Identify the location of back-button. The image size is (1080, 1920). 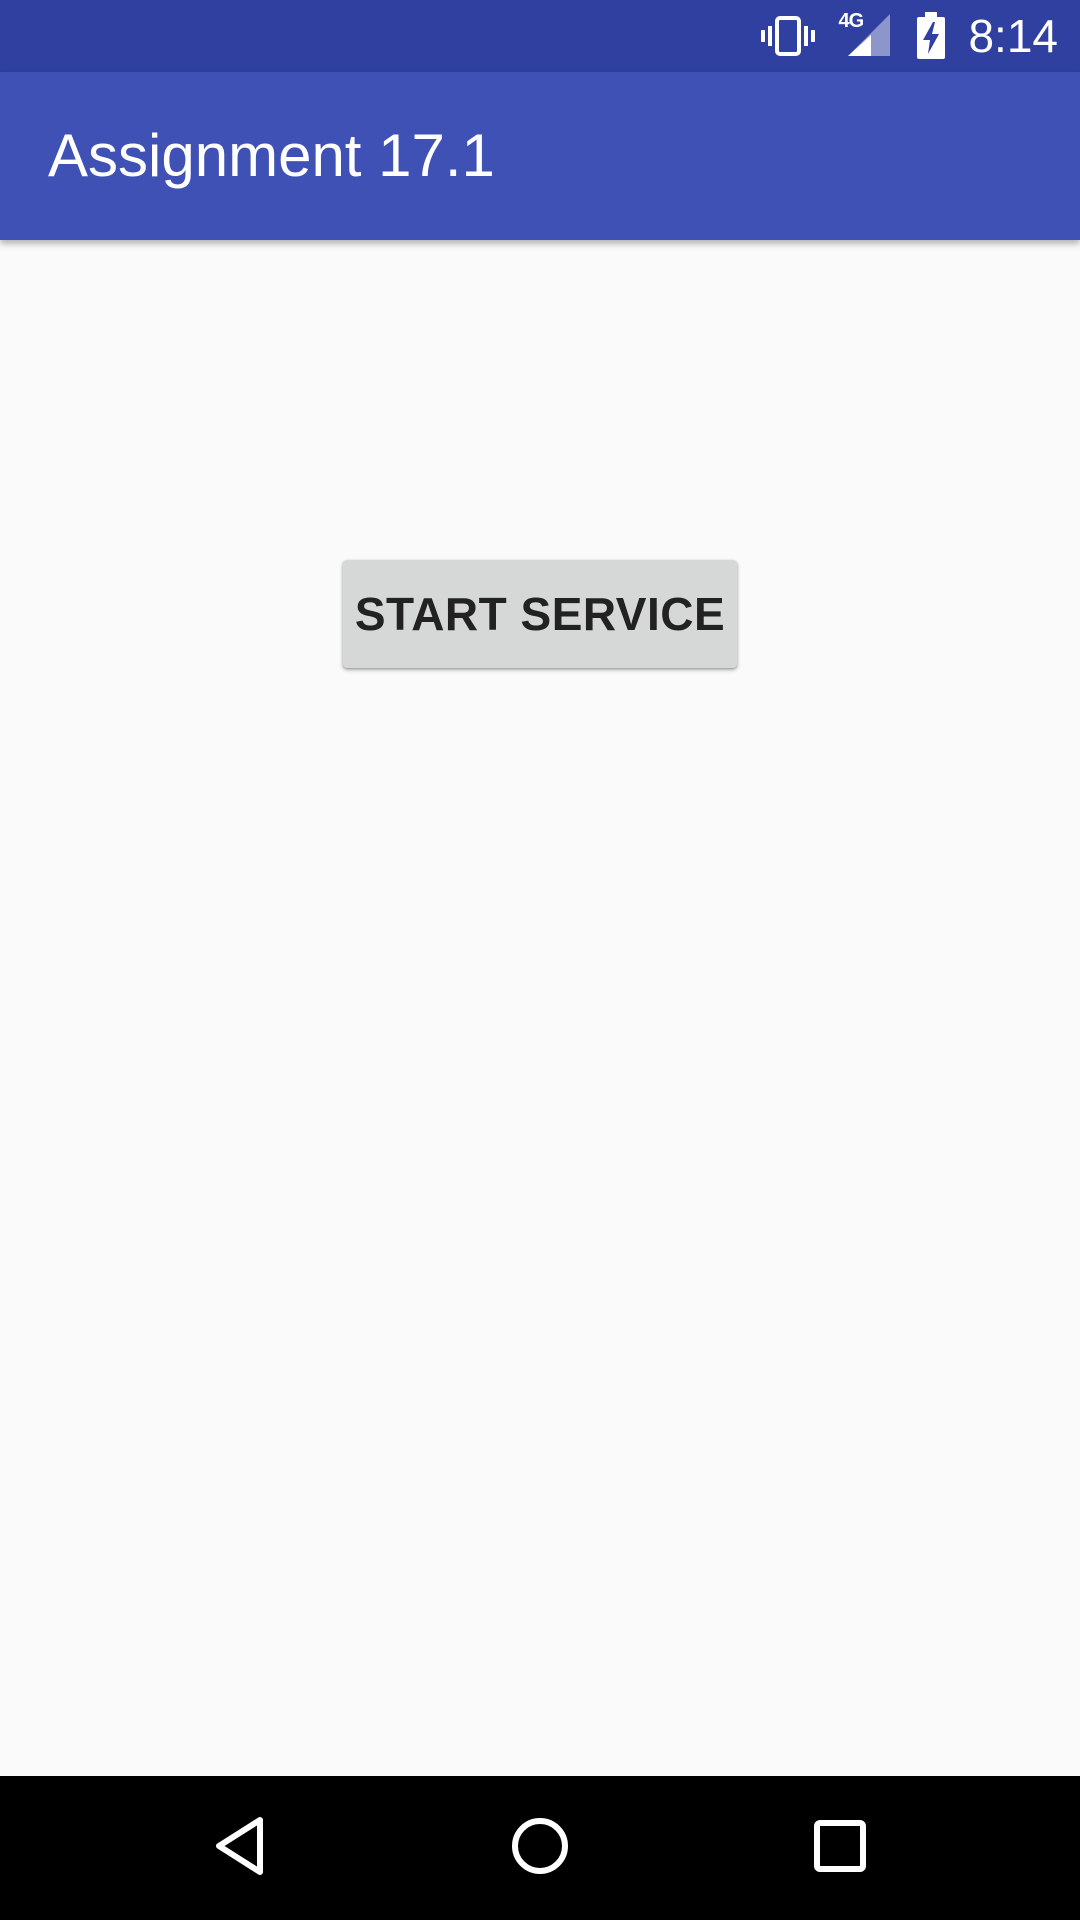
(241, 1848).